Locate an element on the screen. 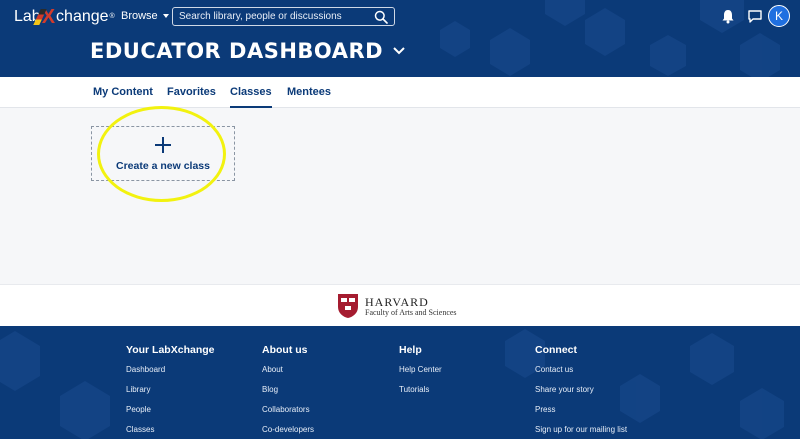  footer-col-help: Help Help Center Tutorials is located at coordinates (420, 374).